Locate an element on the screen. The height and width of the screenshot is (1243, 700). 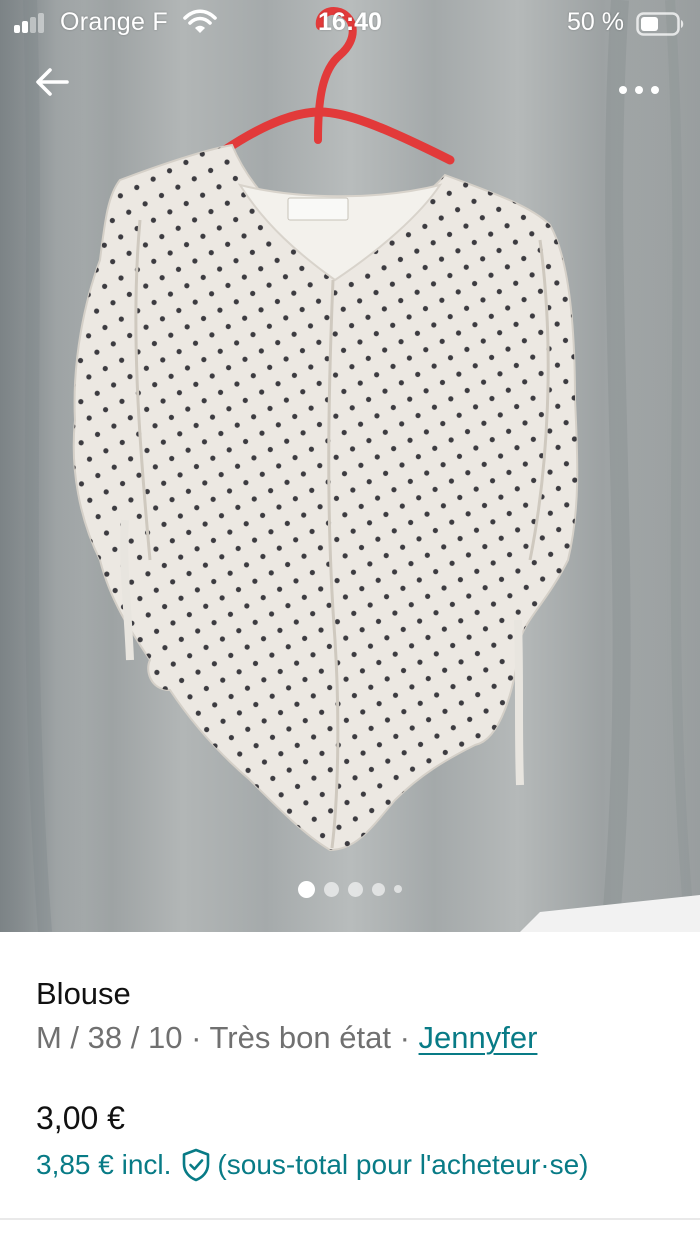
section-divider is located at coordinates (350, 1219).